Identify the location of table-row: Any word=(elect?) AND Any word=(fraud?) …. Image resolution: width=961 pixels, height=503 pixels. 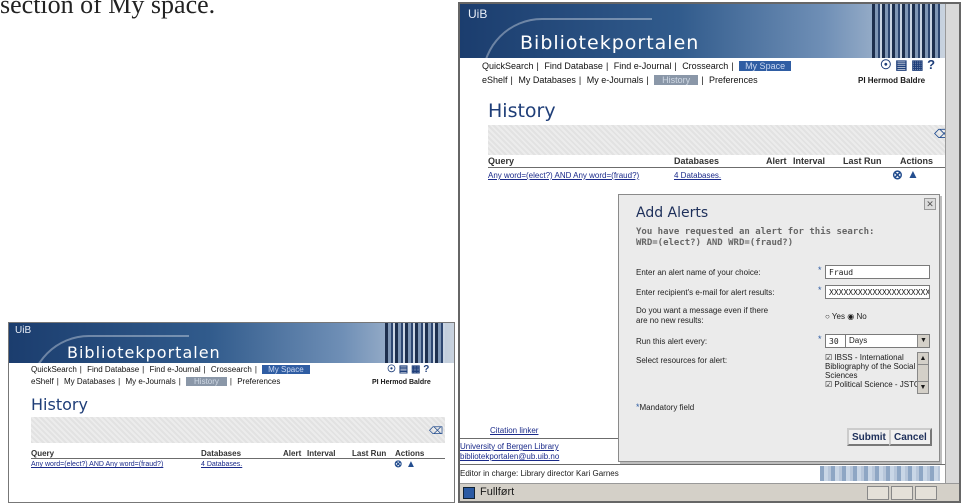
(241, 467).